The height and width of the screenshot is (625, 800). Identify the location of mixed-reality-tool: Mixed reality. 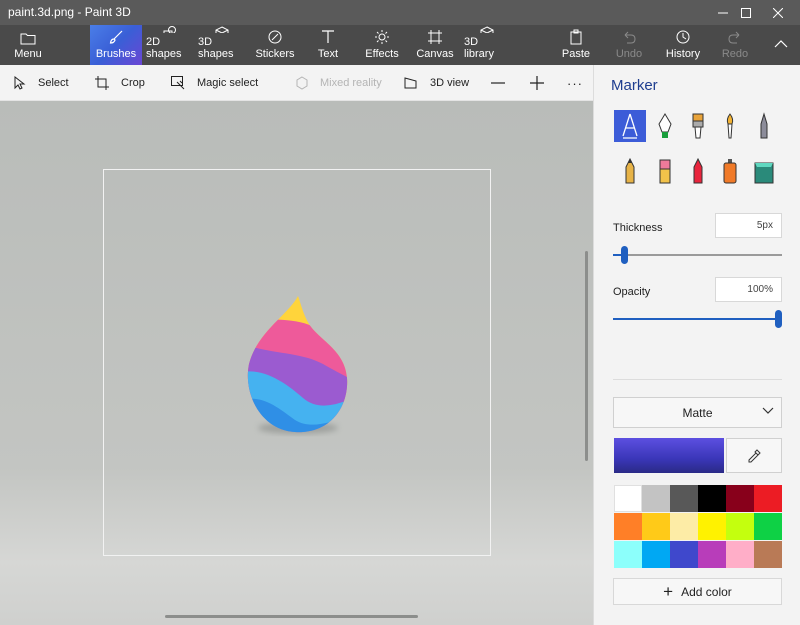
(339, 83).